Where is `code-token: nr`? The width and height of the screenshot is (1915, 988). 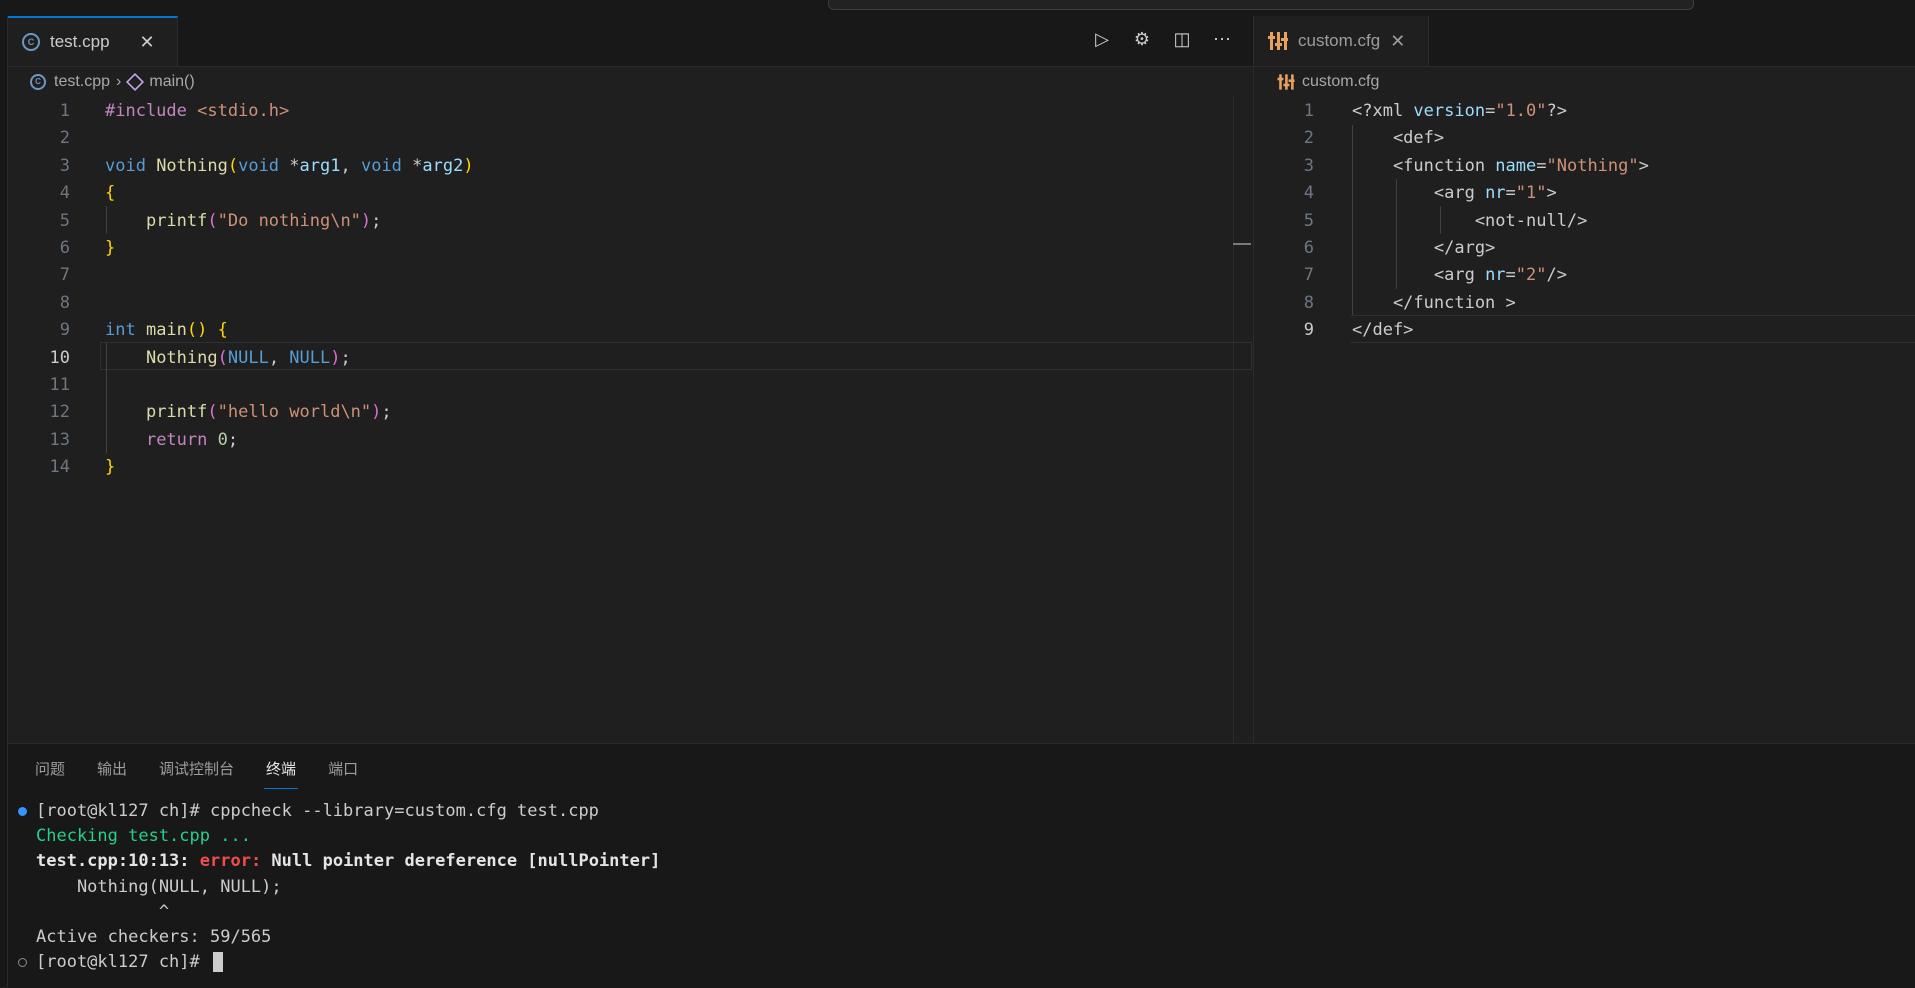
code-token: nr is located at coordinates (1495, 193).